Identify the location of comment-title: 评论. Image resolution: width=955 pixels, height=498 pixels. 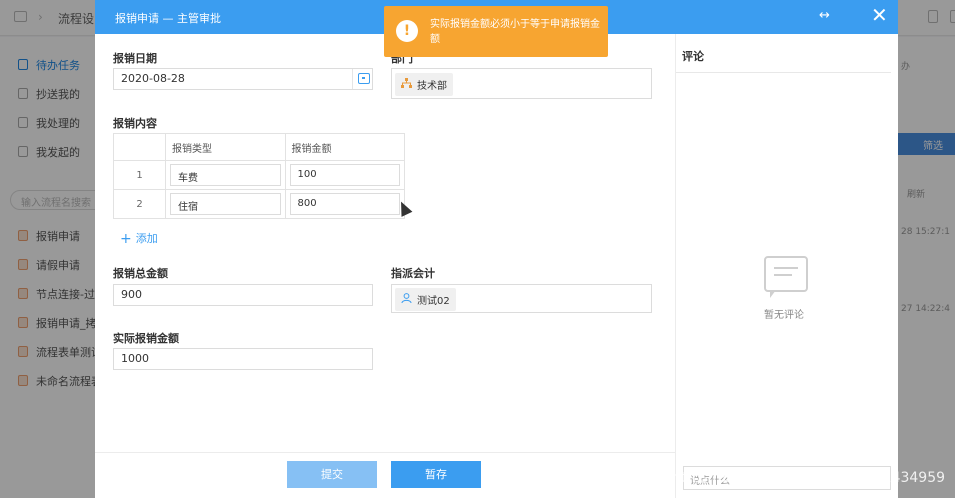
(693, 56).